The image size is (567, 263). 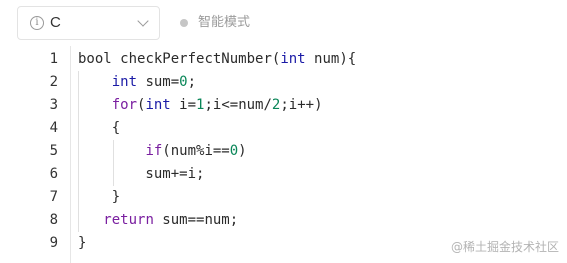 I want to click on line-number: 3, so click(x=53, y=105).